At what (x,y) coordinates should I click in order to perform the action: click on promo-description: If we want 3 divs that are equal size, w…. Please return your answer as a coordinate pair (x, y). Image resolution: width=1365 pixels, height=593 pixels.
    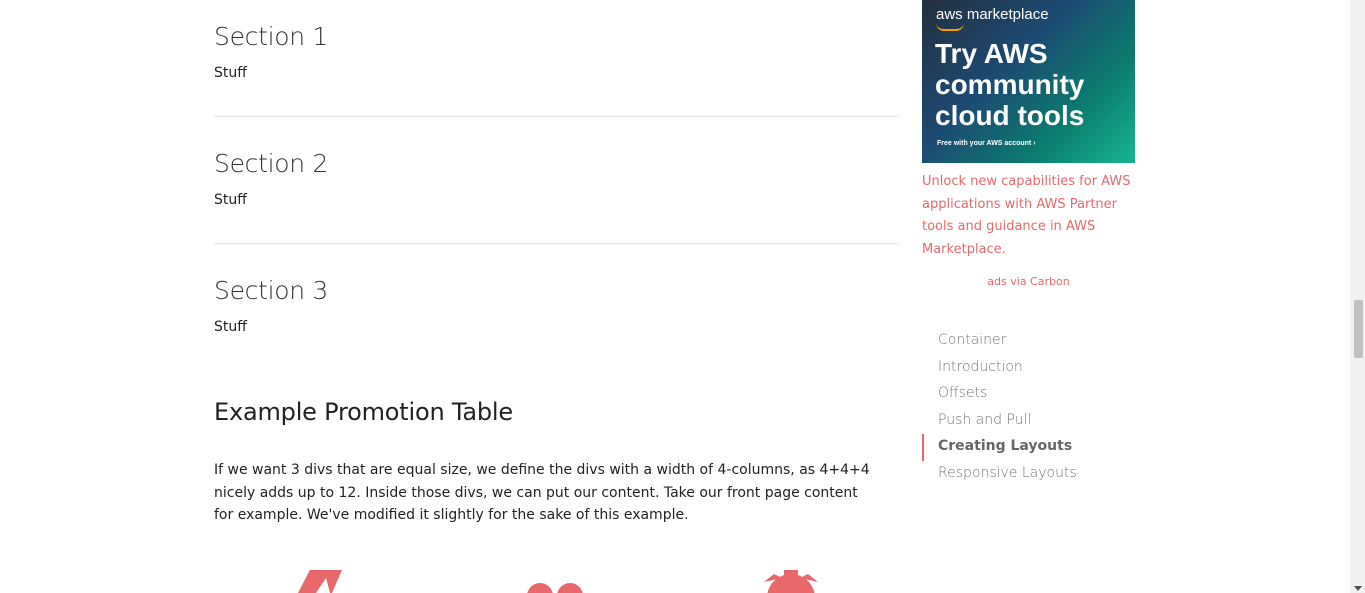
    Looking at the image, I should click on (542, 492).